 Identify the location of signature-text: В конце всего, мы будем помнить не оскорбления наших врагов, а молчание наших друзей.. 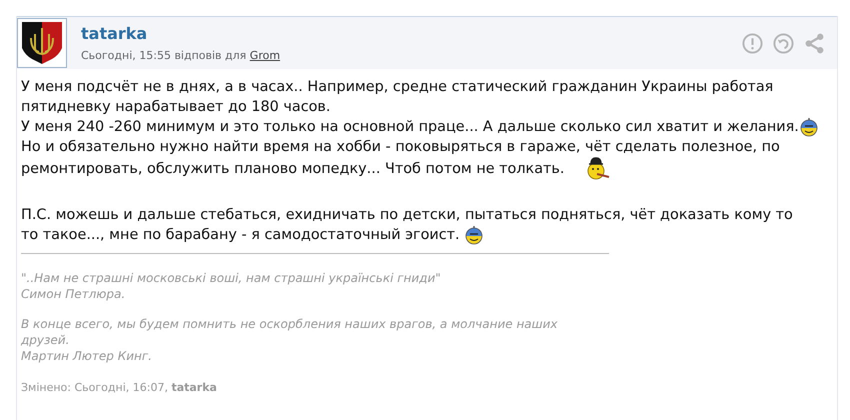
(290, 332).